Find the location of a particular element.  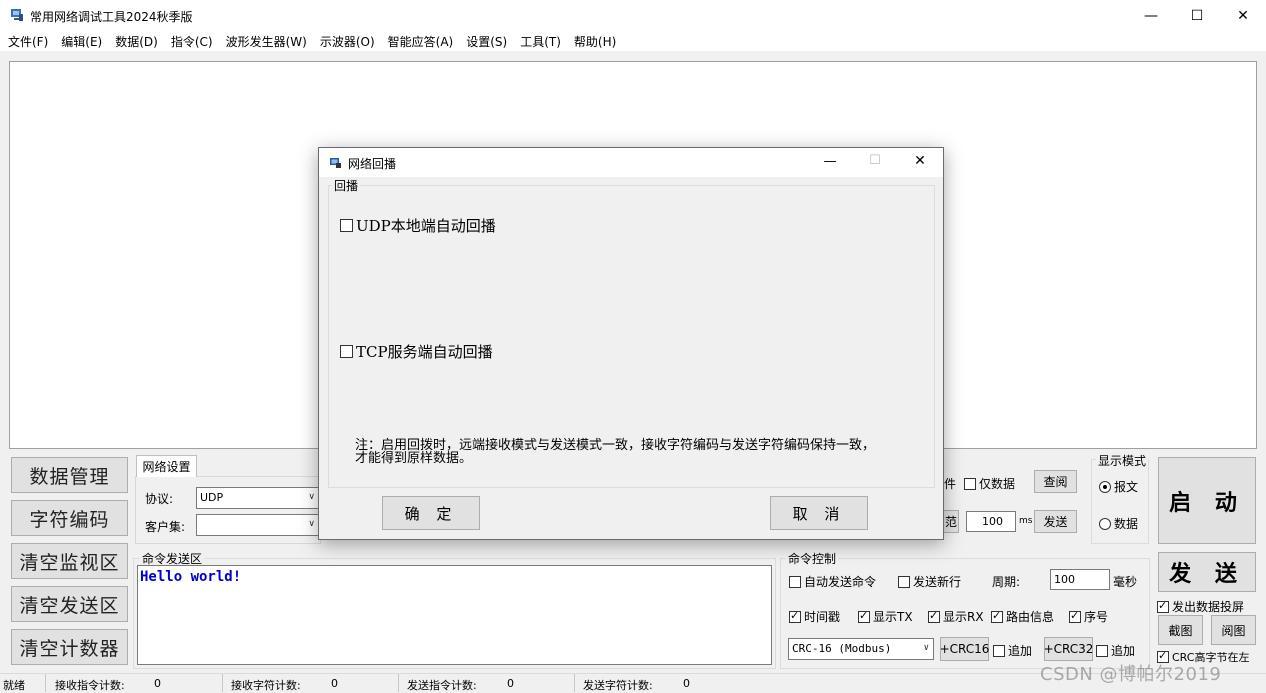

show-tx-checkbox: 显示TX is located at coordinates (885, 616).